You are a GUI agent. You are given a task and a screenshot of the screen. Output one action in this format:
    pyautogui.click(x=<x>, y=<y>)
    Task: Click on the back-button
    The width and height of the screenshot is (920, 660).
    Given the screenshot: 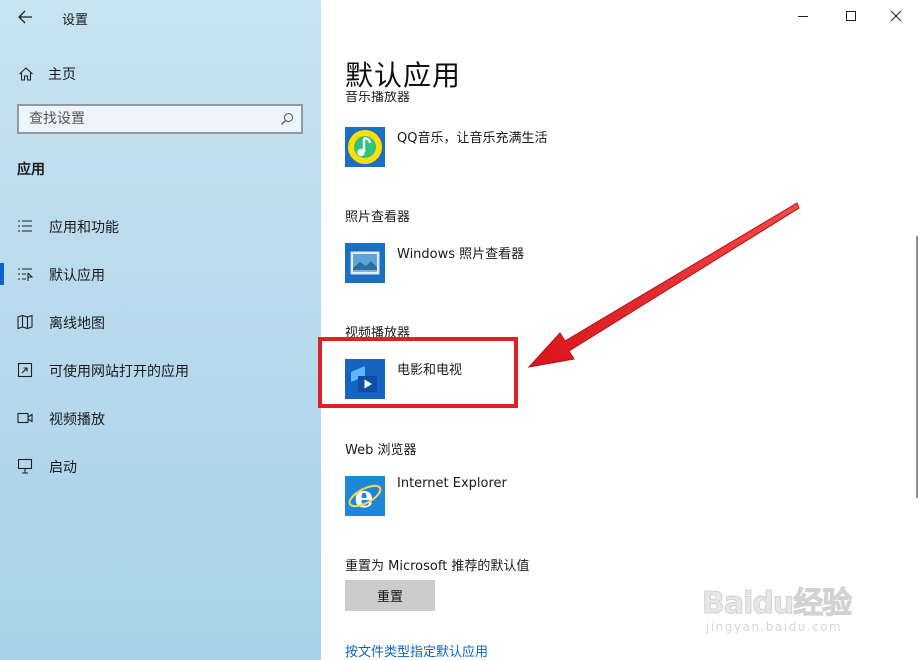 What is the action you would take?
    pyautogui.click(x=26, y=17)
    